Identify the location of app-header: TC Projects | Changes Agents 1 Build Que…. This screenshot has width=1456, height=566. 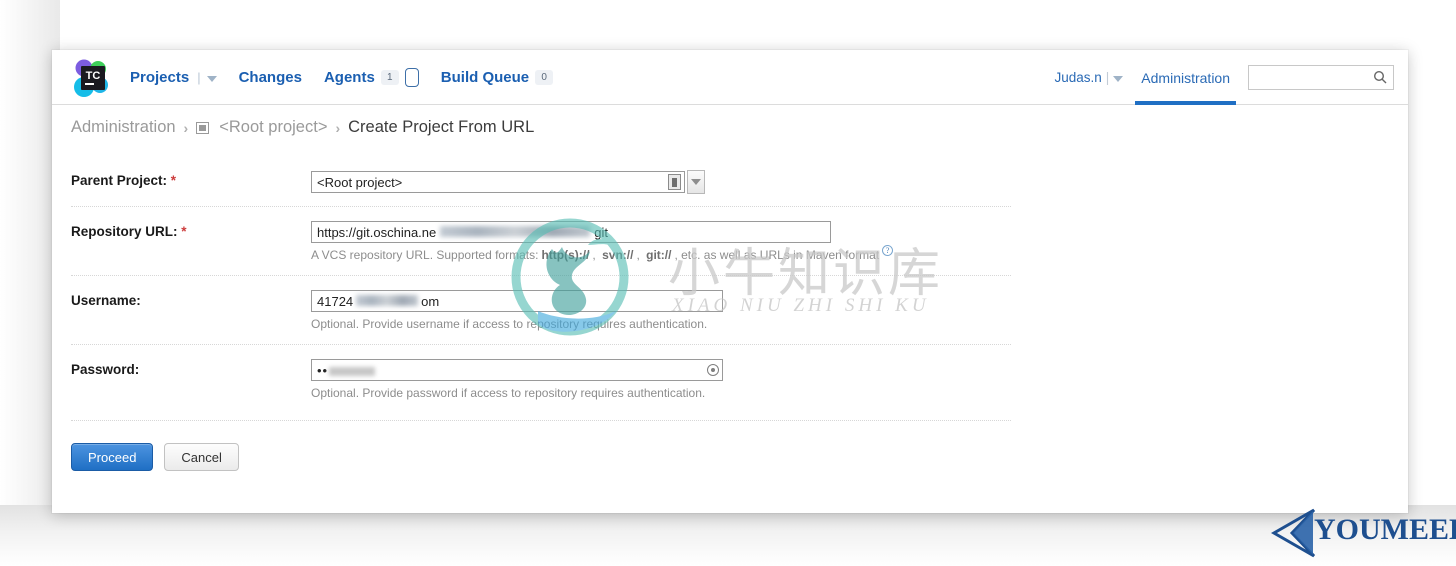
(730, 77).